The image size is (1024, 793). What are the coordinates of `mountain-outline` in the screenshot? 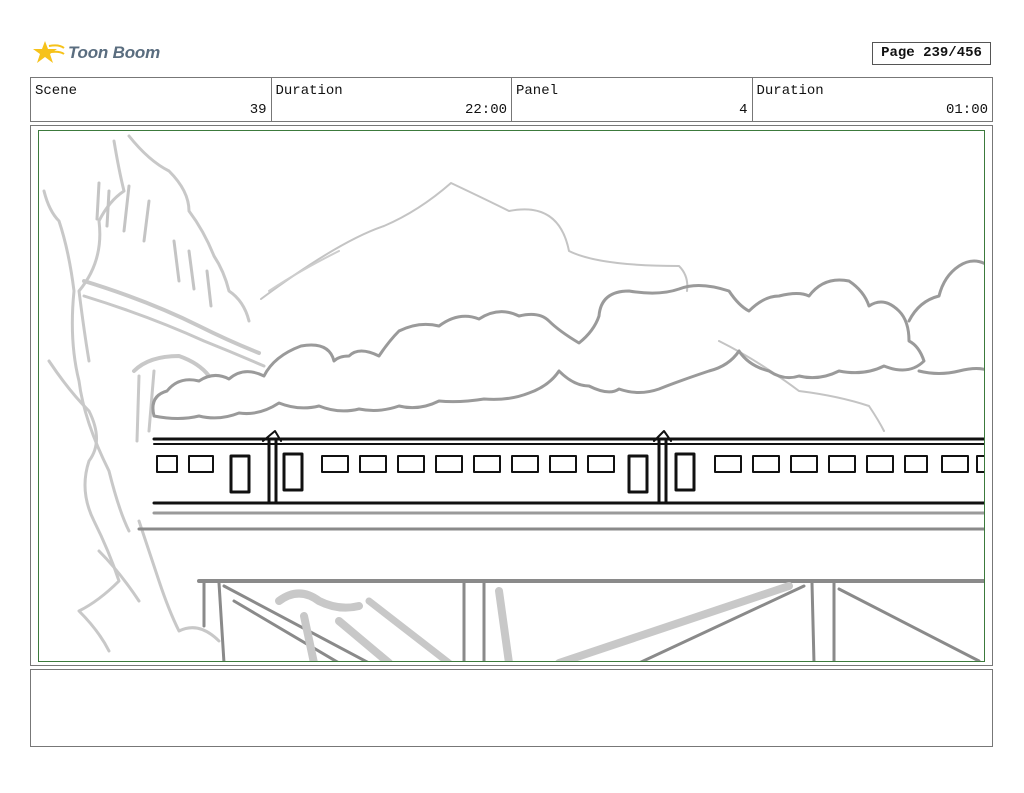 It's located at (474, 241).